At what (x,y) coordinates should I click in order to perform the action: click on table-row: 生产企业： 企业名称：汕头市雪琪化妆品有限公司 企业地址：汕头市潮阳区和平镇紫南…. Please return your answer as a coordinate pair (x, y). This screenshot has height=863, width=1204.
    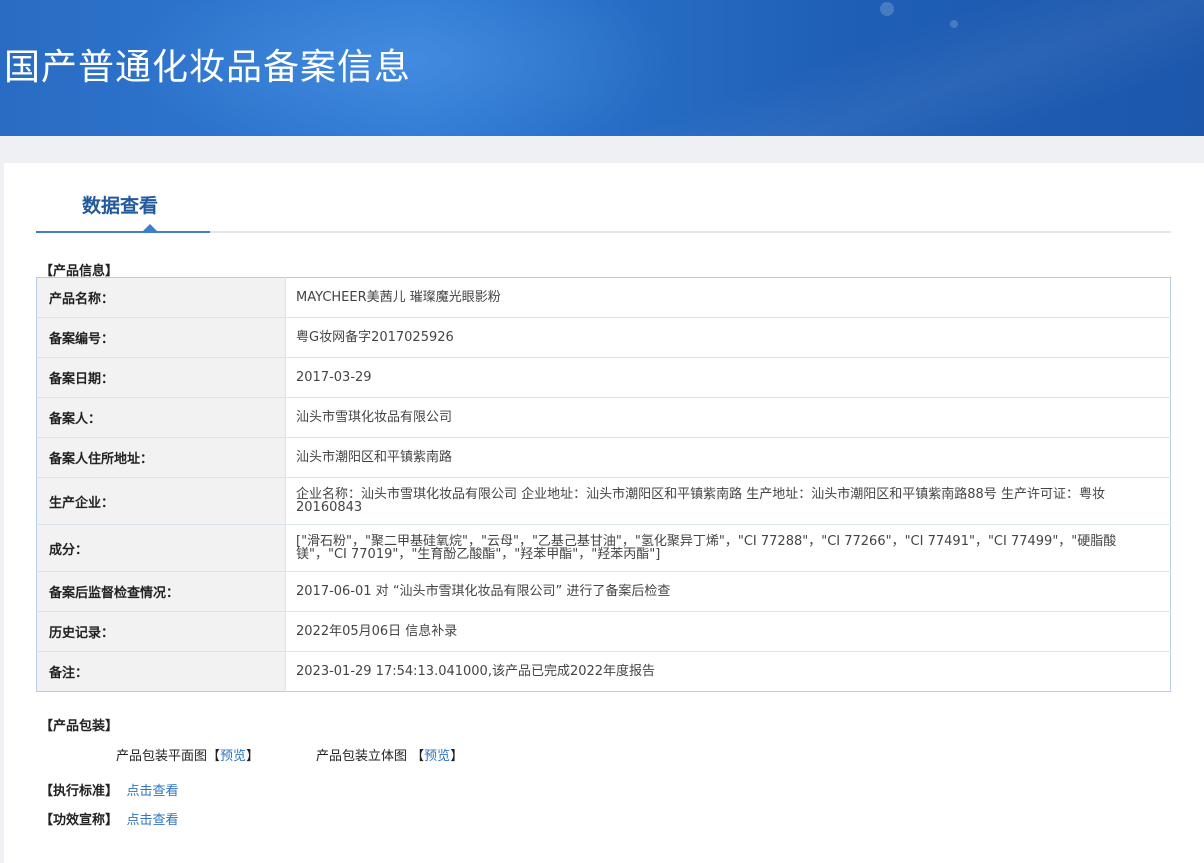
    Looking at the image, I should click on (603, 501).